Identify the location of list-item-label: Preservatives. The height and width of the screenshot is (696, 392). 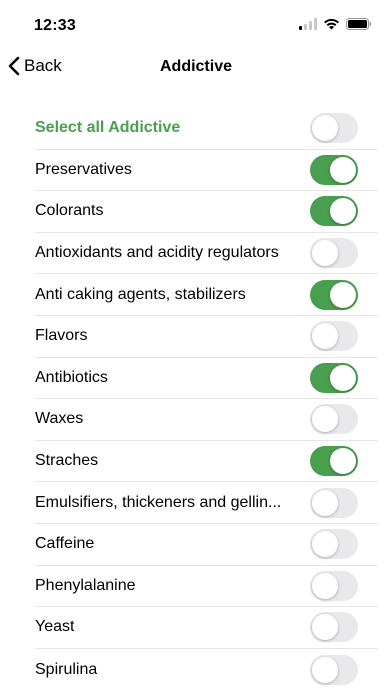
(83, 169).